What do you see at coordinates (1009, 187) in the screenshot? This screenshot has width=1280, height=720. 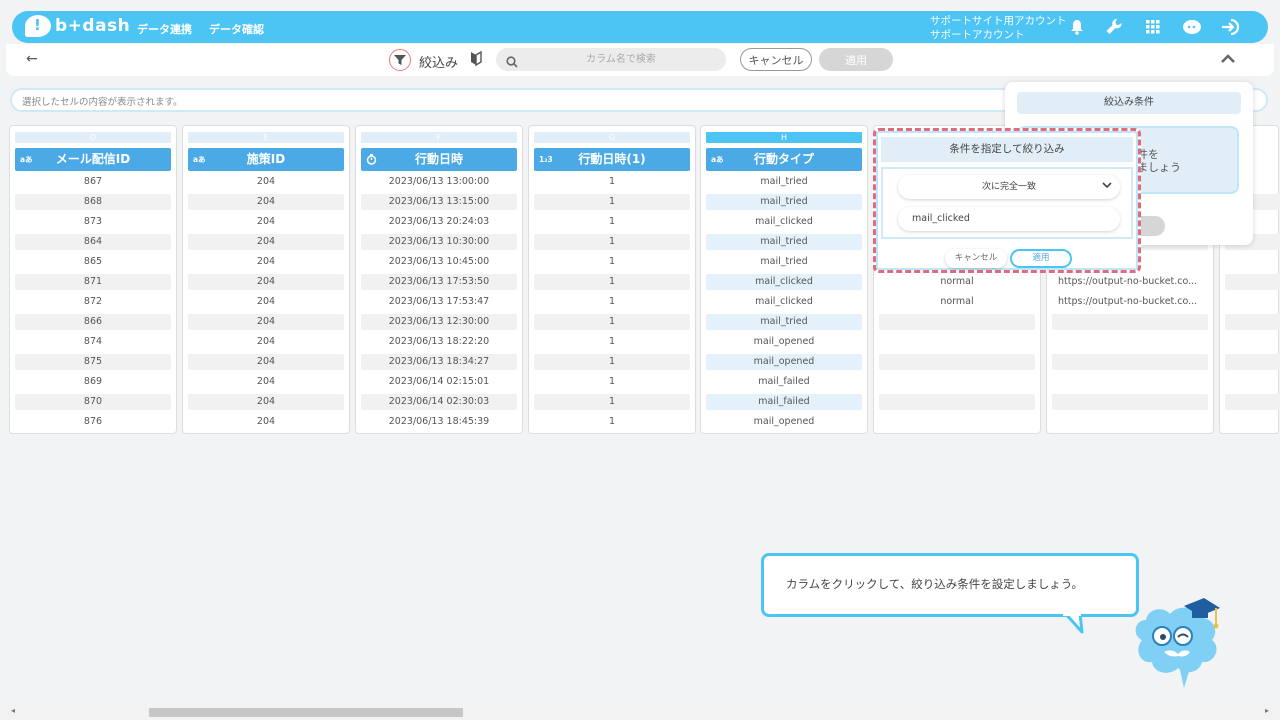 I see `match-type-select: 次に完全一致` at bounding box center [1009, 187].